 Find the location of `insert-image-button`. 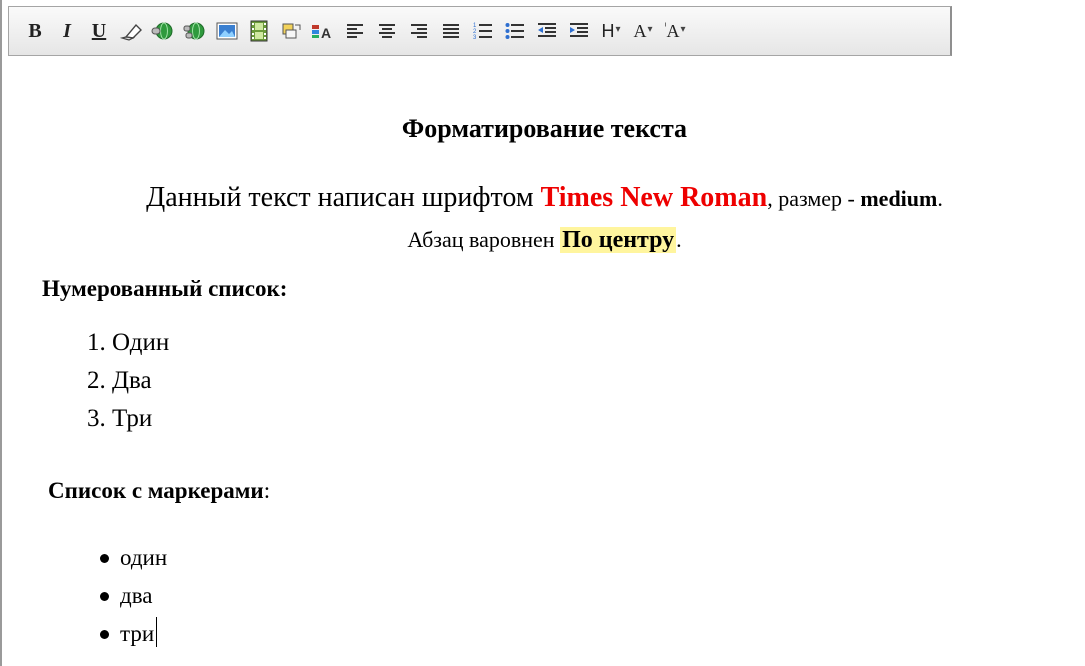

insert-image-button is located at coordinates (227, 31).